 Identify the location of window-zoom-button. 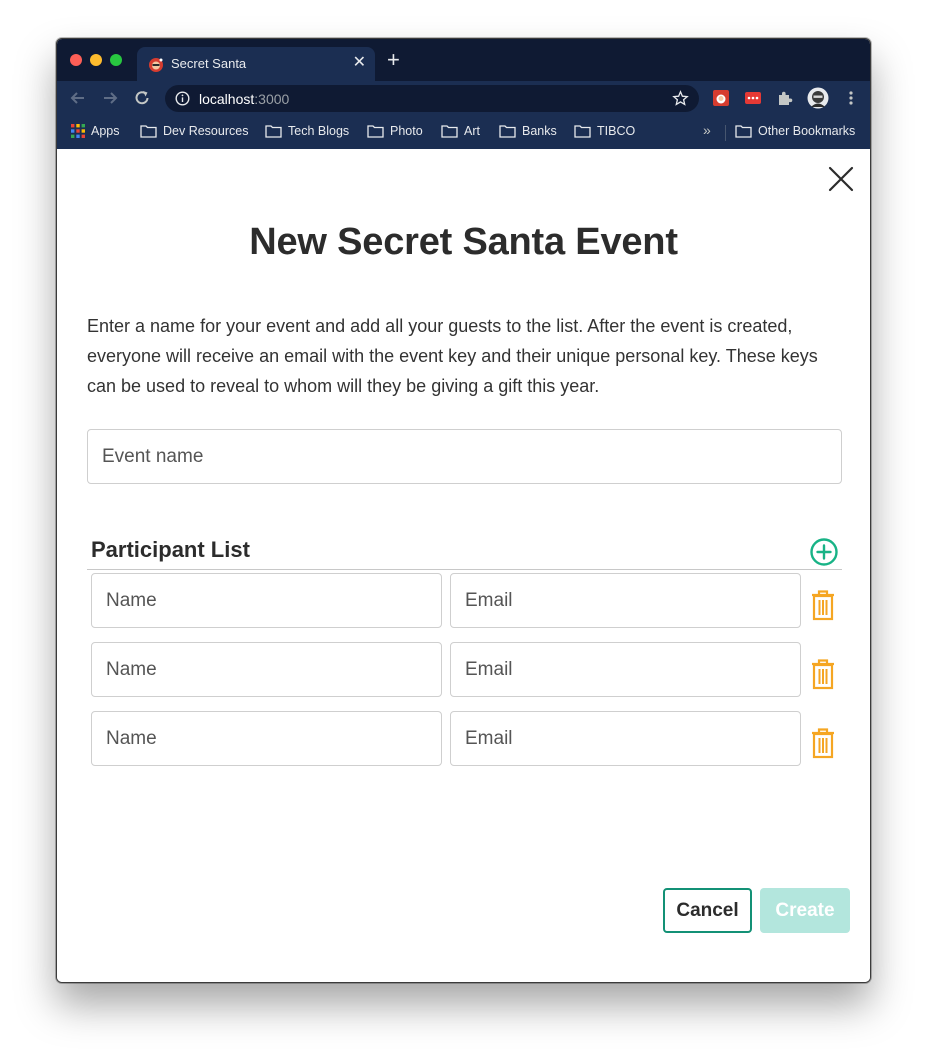
(116, 60).